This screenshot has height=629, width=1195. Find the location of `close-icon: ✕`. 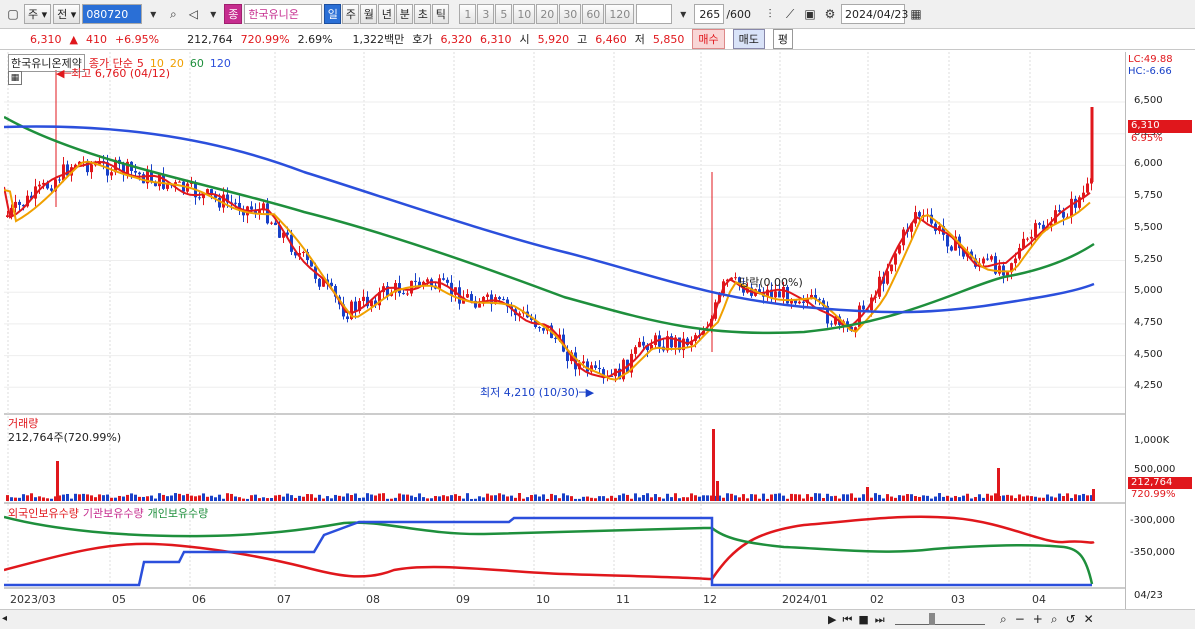

close-icon: ✕ is located at coordinates (1089, 619).